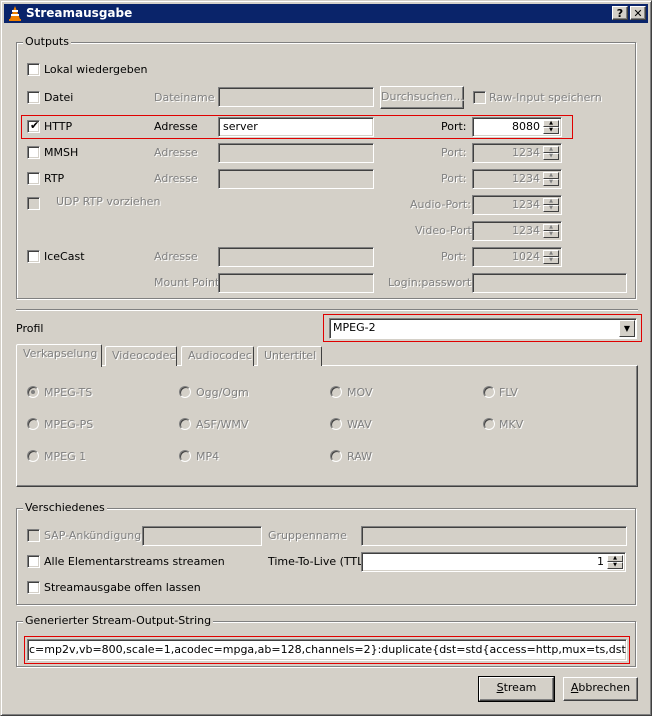  What do you see at coordinates (489, 424) in the screenshot?
I see `mkv-radio` at bounding box center [489, 424].